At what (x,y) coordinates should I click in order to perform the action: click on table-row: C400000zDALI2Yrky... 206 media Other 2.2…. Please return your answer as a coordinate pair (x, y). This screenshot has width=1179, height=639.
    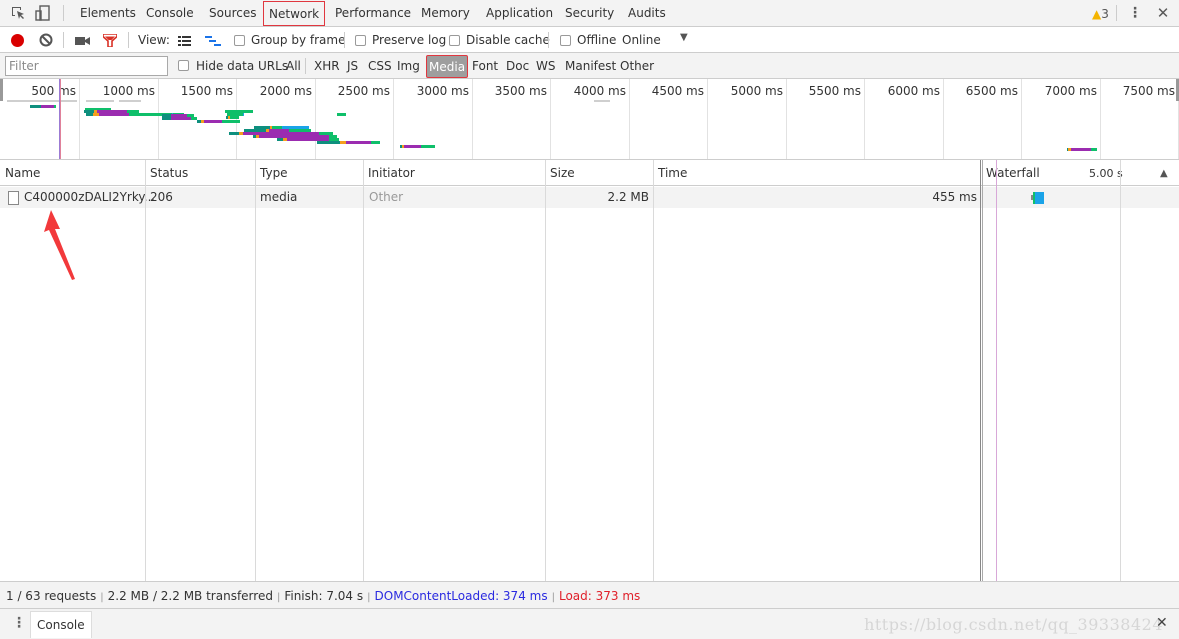
    Looking at the image, I should click on (589, 197).